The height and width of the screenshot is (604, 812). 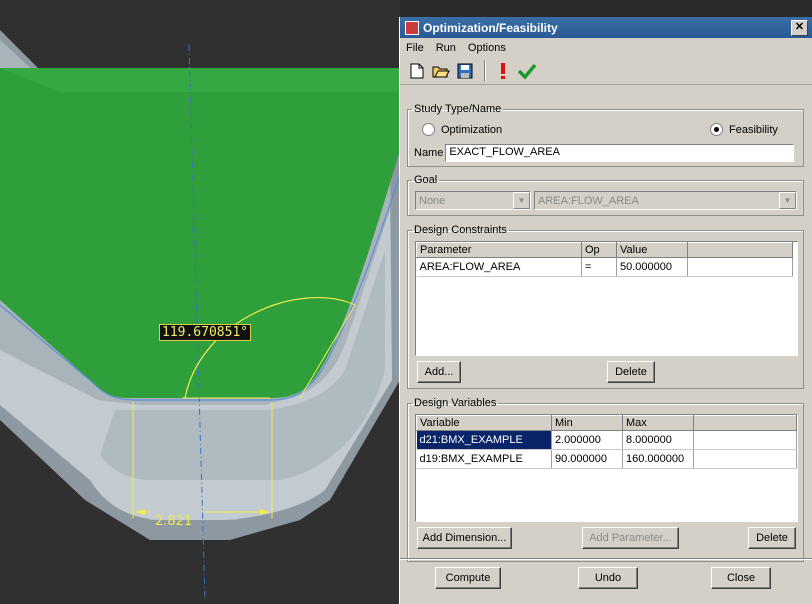 I want to click on col-min: Min, so click(x=587, y=423).